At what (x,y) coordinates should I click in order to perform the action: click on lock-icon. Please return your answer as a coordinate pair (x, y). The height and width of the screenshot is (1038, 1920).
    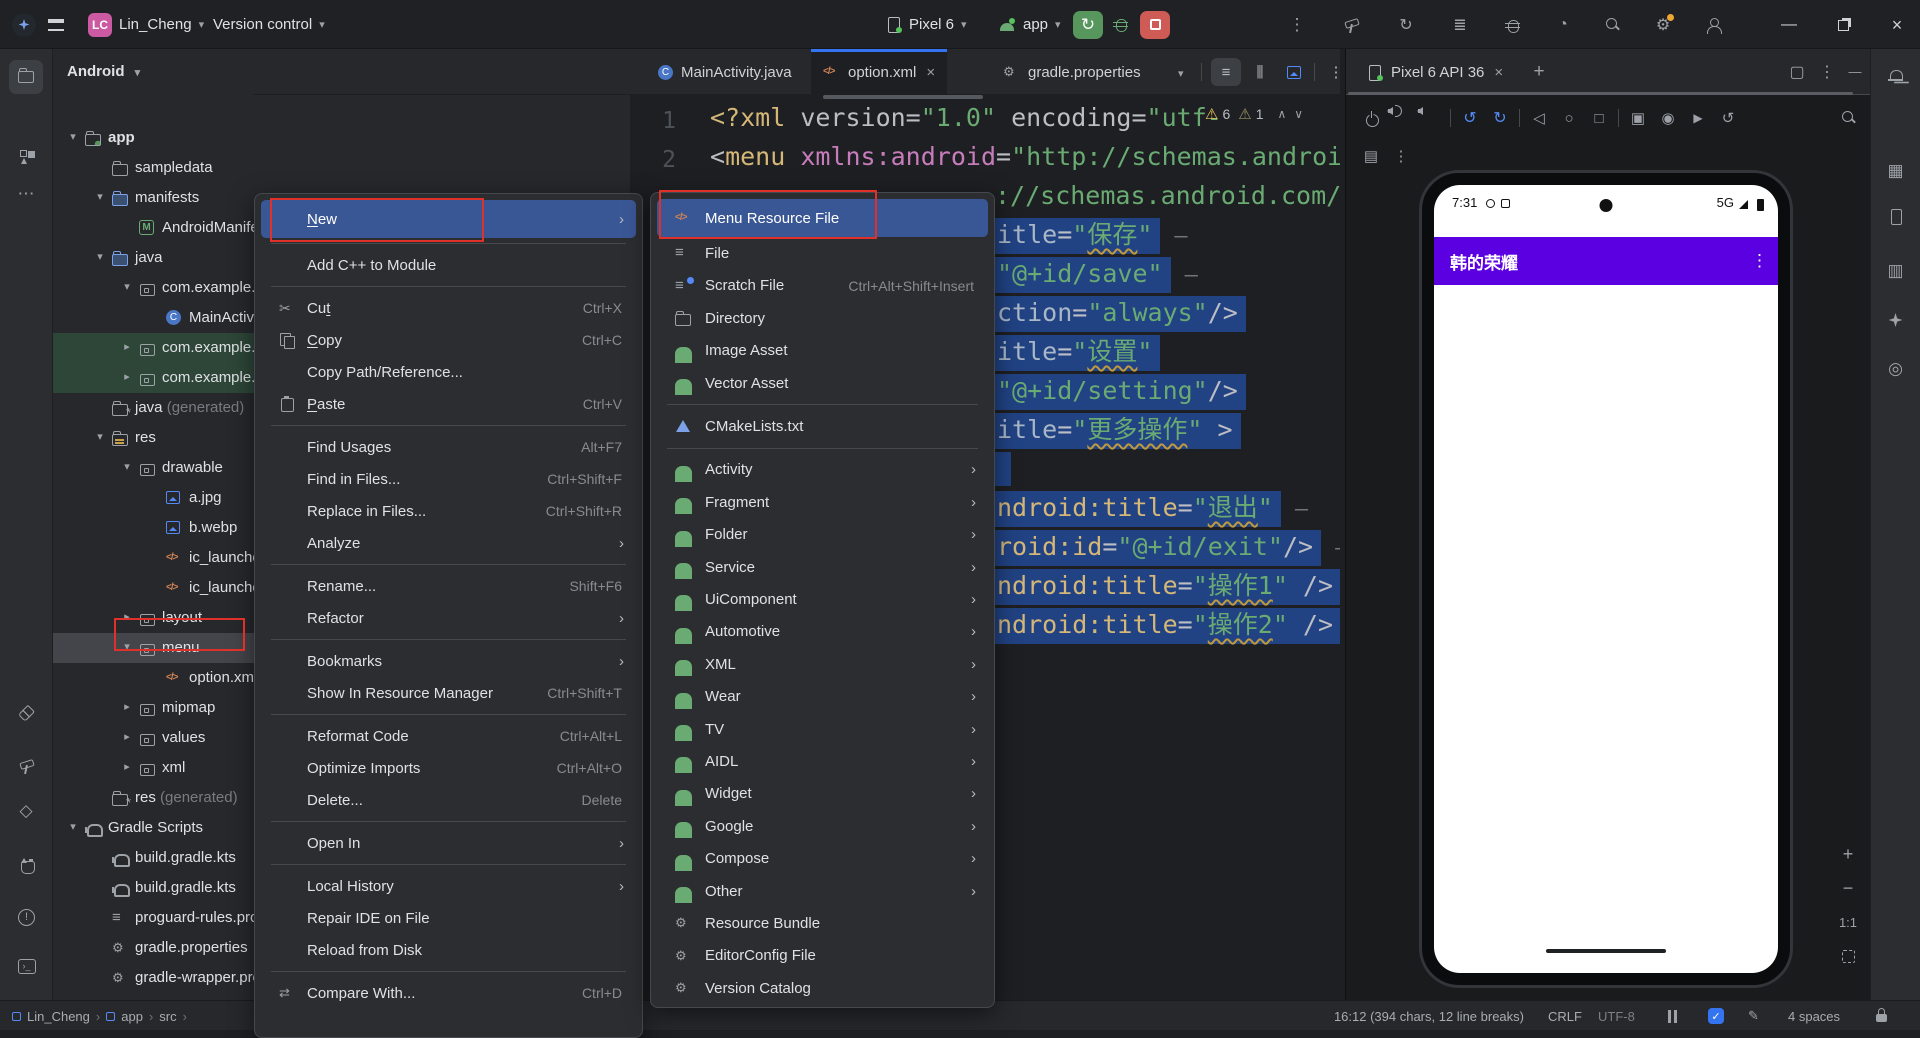
    Looking at the image, I should click on (1881, 1016).